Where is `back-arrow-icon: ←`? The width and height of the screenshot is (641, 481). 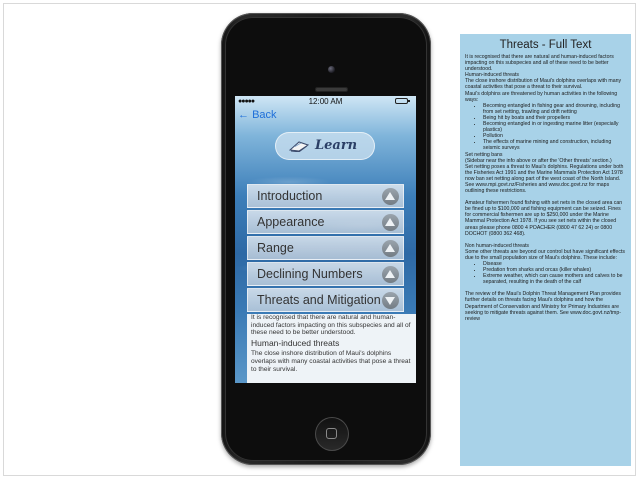
back-arrow-icon: ← is located at coordinates (243, 115).